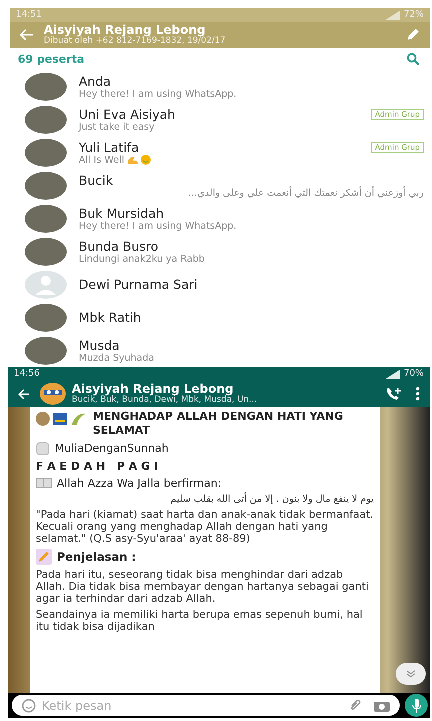  Describe the element at coordinates (272, 499) in the screenshot. I see `arabic-verse: يوم لا ينفع مال ولا بنون . إلا من أتى الله بقلب سليم` at that location.